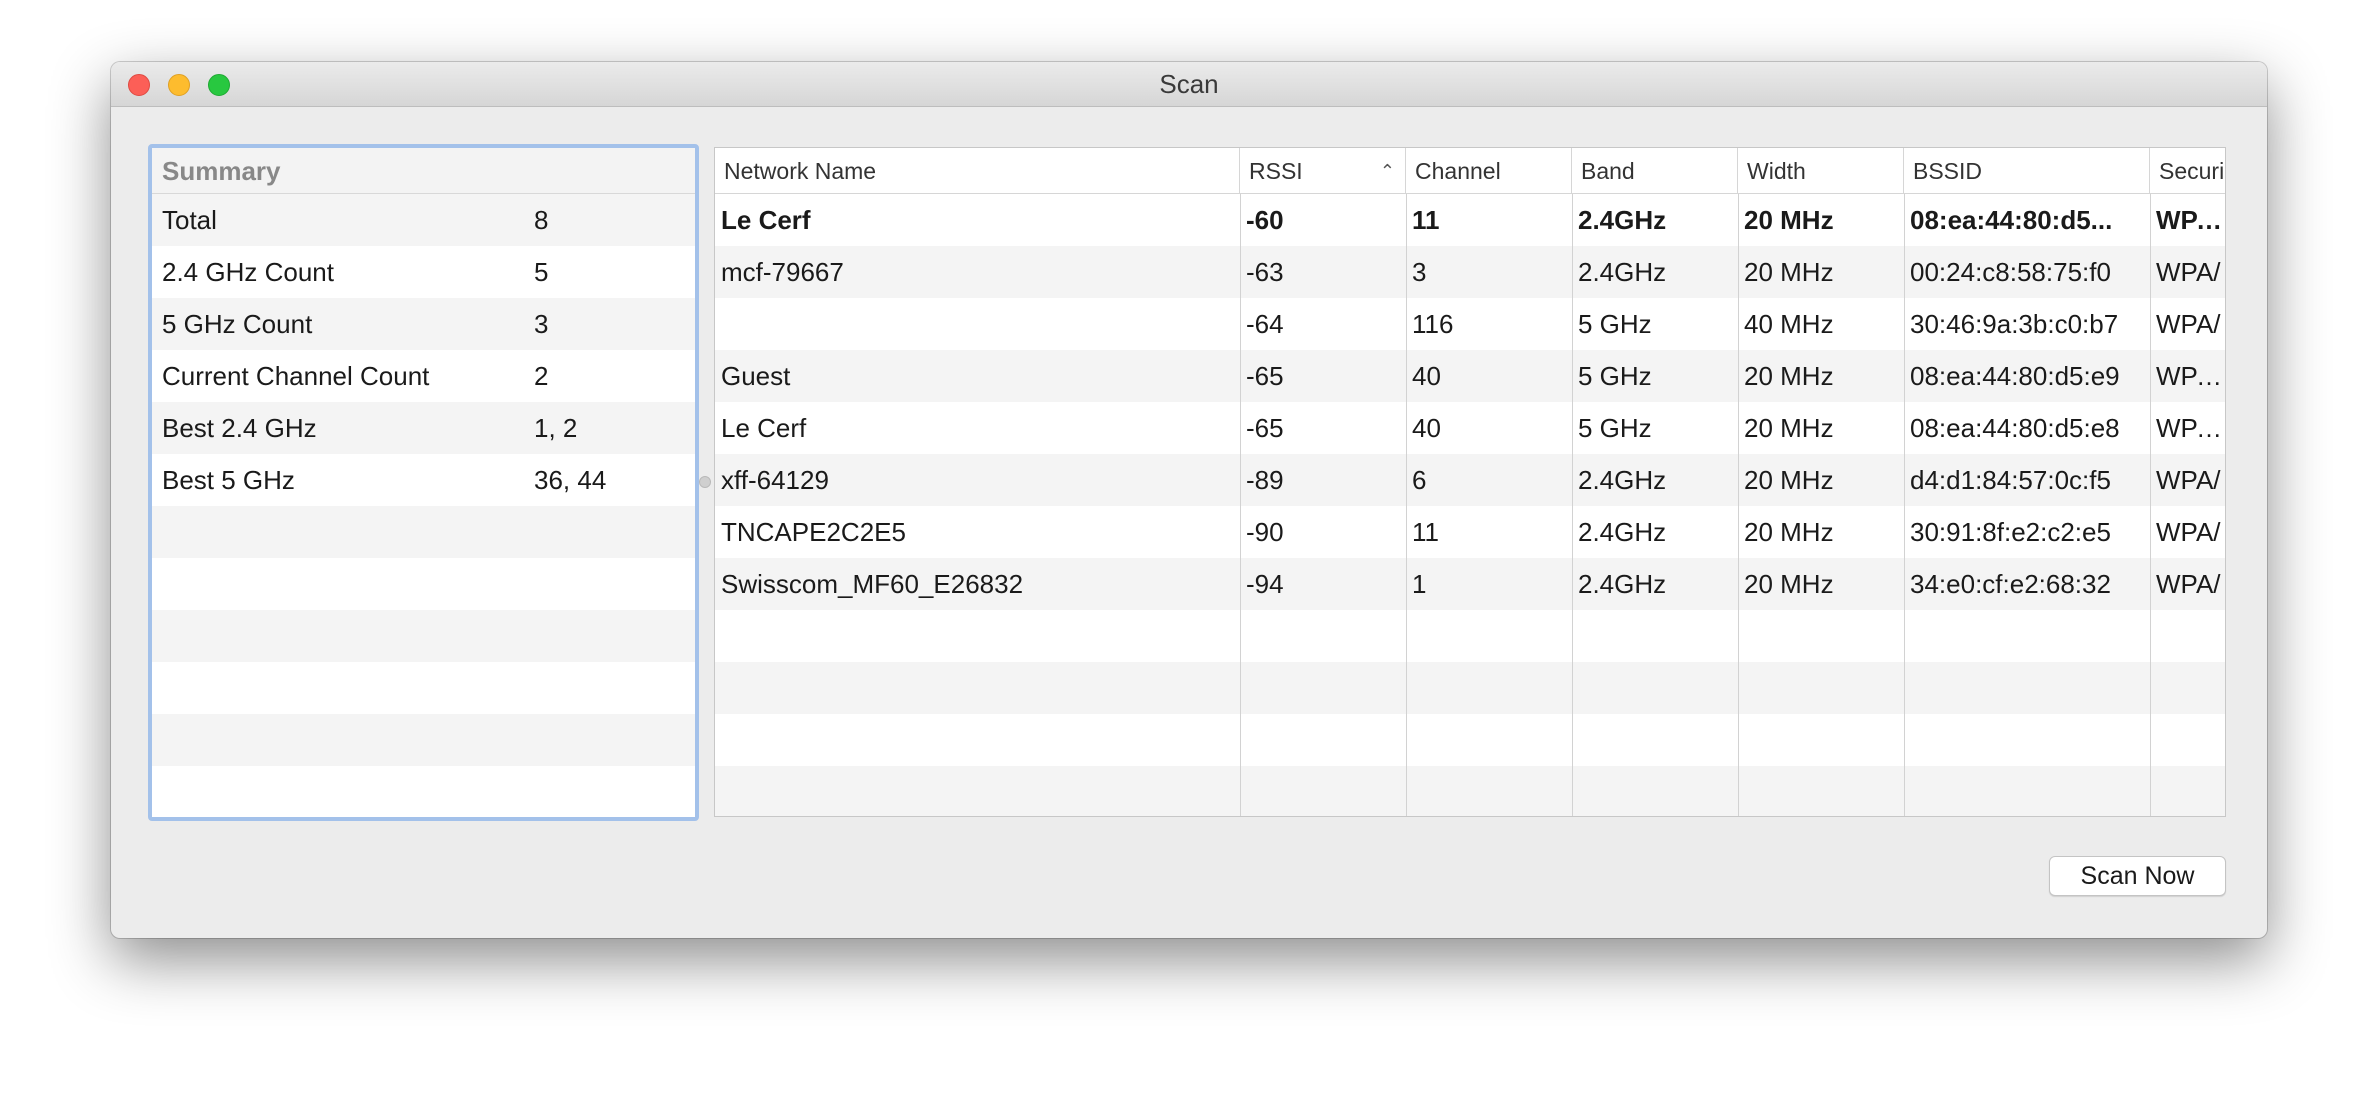 This screenshot has height=1098, width=2378. I want to click on summary-row: 2.4 GHz Count 5, so click(423, 272).